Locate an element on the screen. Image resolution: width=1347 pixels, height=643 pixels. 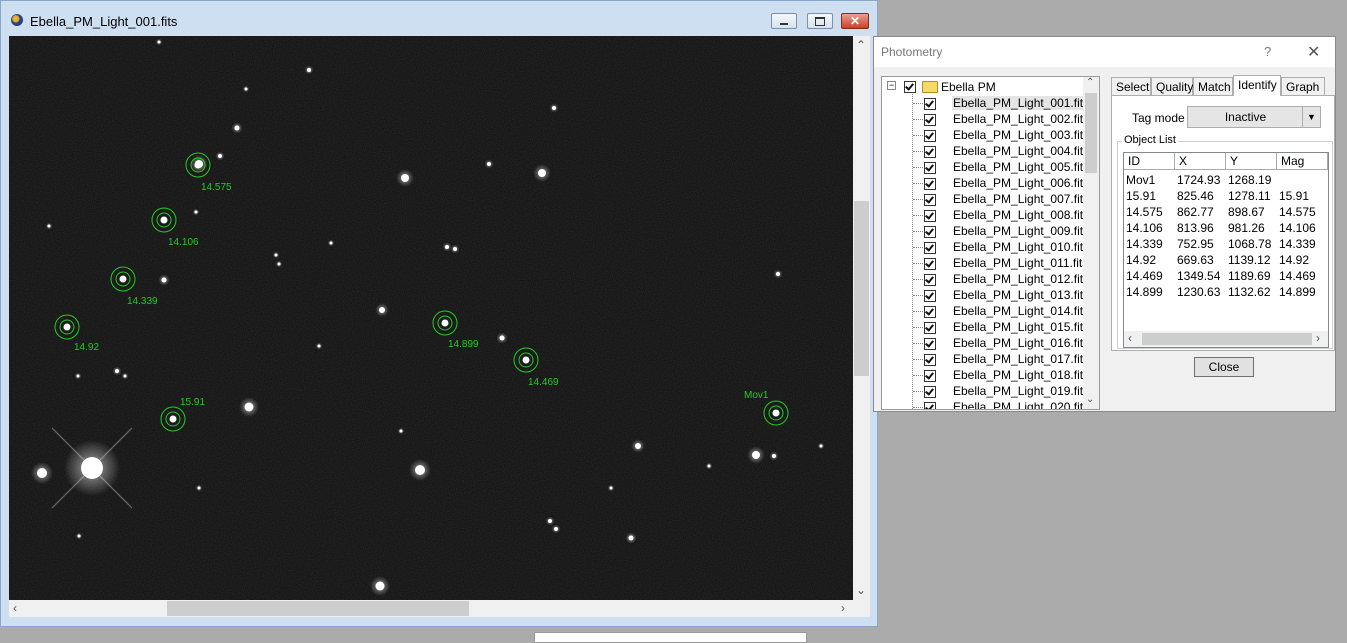
list-scroll-thumb is located at coordinates (1227, 339).